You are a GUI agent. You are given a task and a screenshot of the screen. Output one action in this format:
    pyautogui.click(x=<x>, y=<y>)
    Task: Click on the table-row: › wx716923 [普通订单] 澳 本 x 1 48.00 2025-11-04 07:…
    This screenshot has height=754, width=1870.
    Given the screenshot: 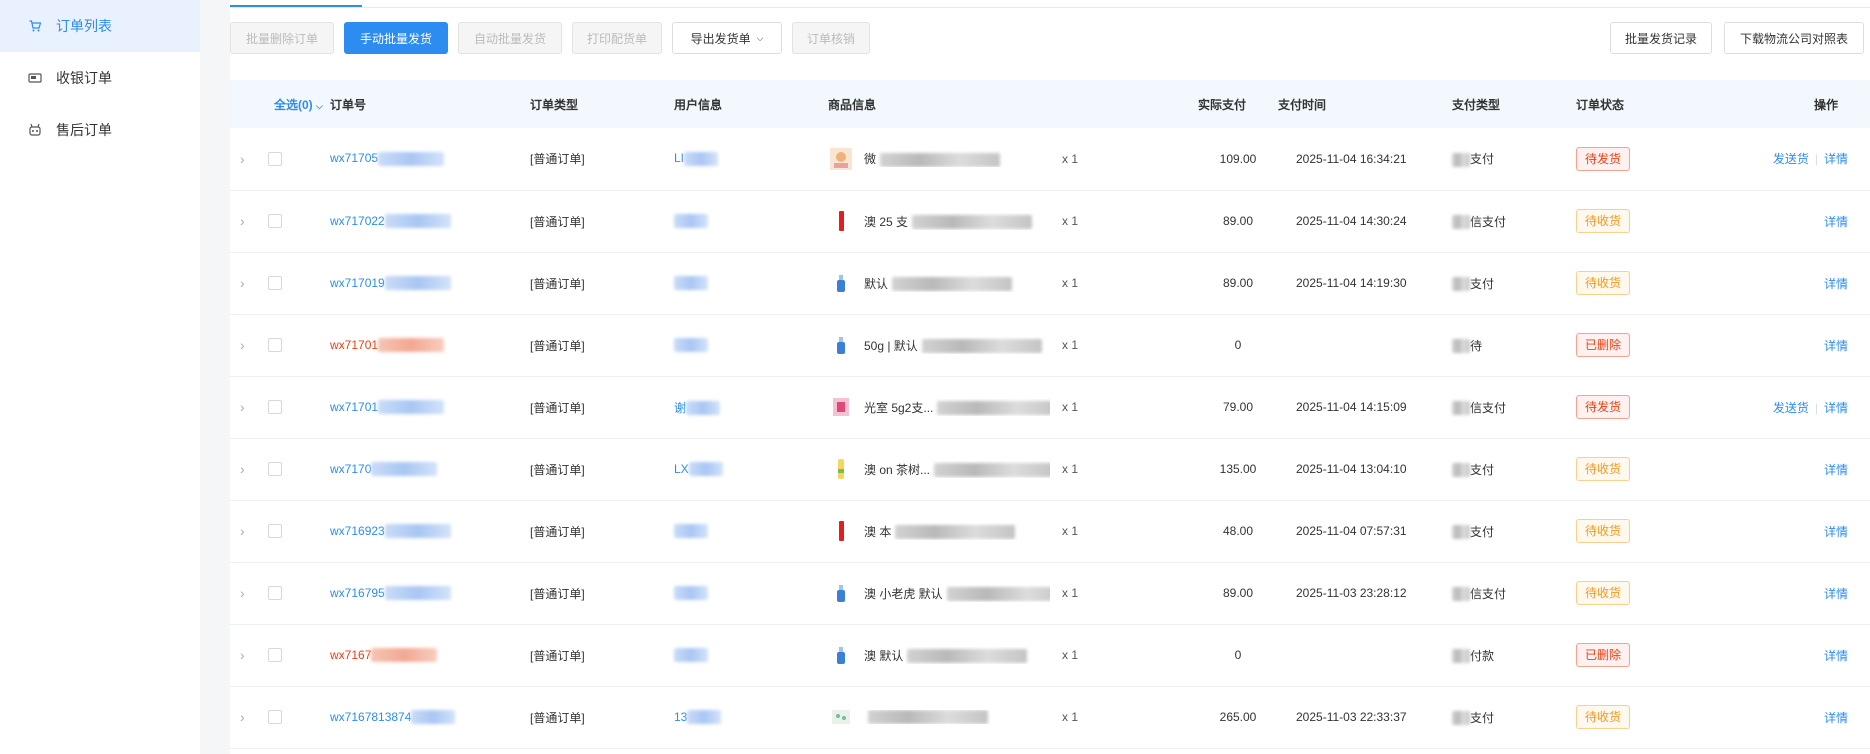 What is the action you would take?
    pyautogui.click(x=1050, y=531)
    